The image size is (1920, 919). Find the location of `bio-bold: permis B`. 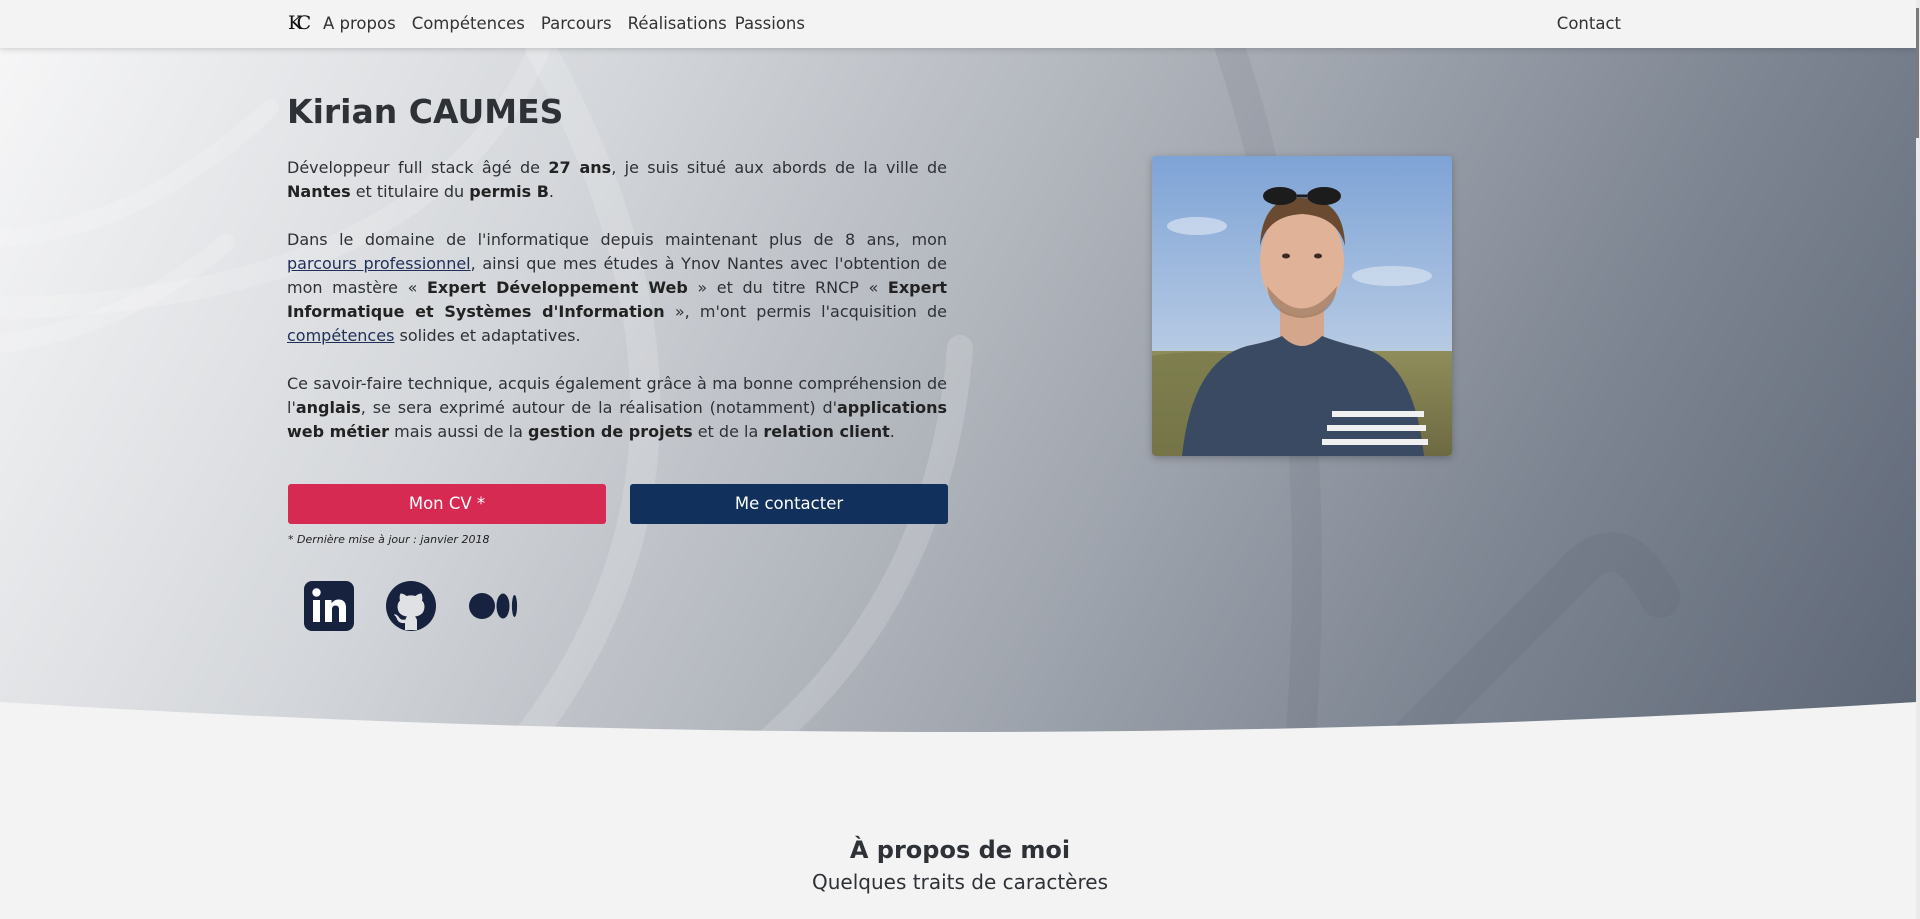

bio-bold: permis B is located at coordinates (509, 191).